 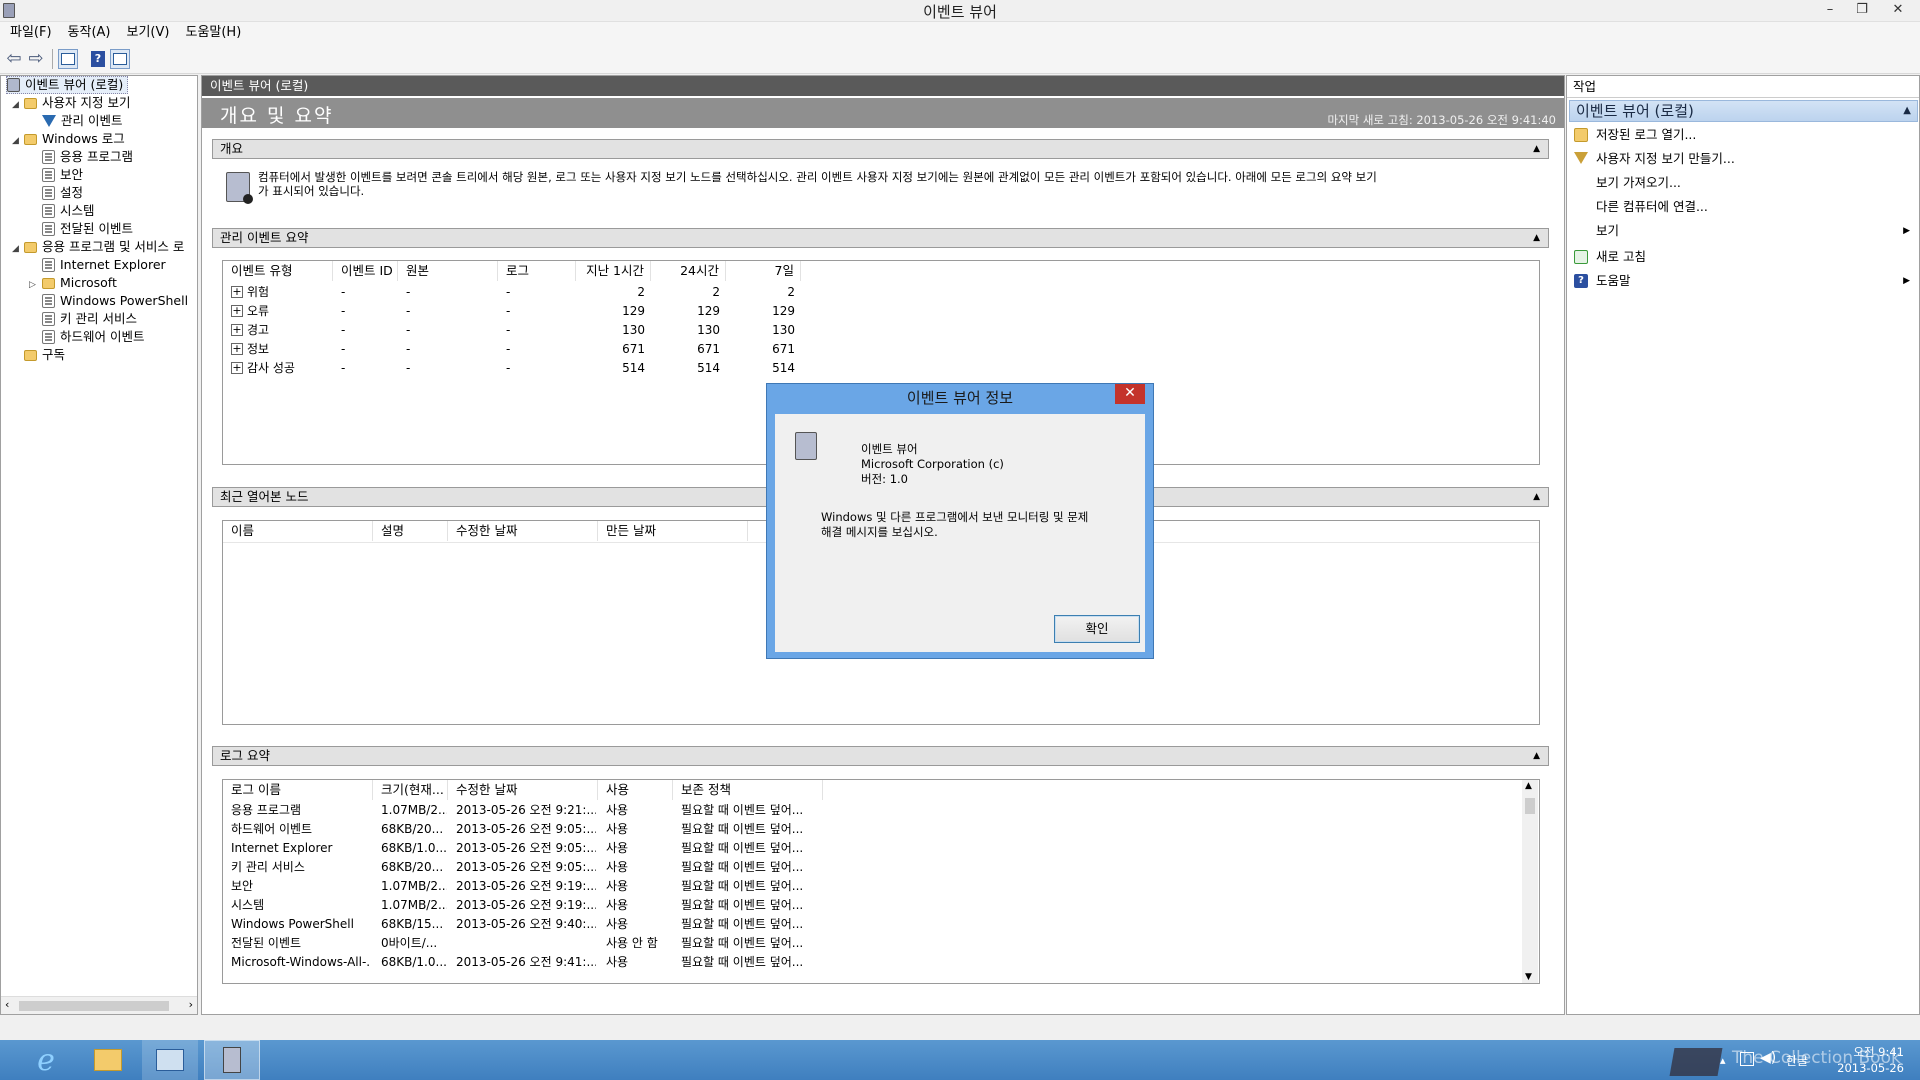 What do you see at coordinates (191, 1004) in the screenshot?
I see `scroll-right-icon: ›` at bounding box center [191, 1004].